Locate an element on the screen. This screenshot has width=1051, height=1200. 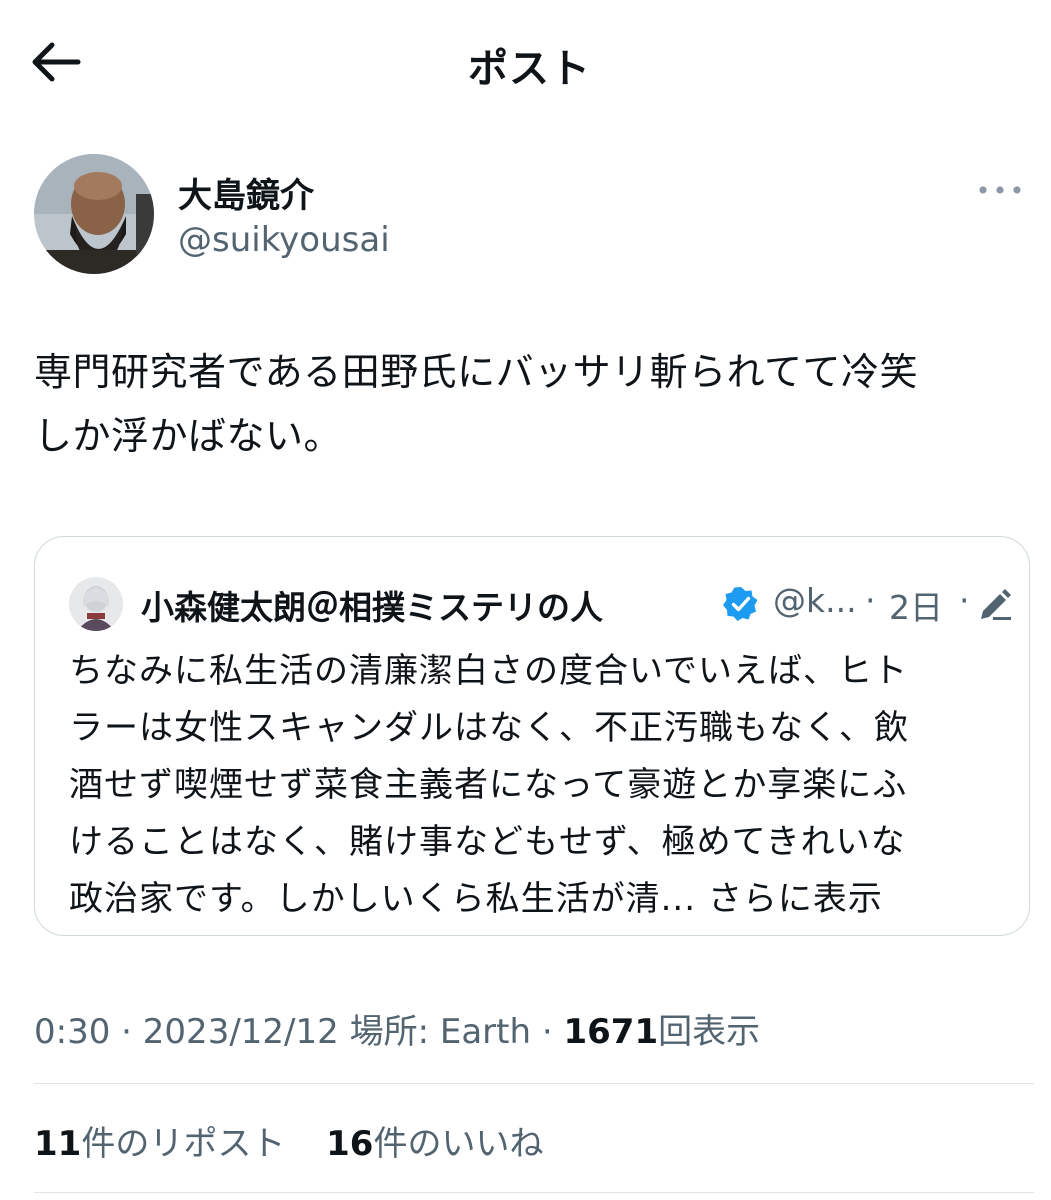
post-date: 2023/12/12 is located at coordinates (241, 1032).